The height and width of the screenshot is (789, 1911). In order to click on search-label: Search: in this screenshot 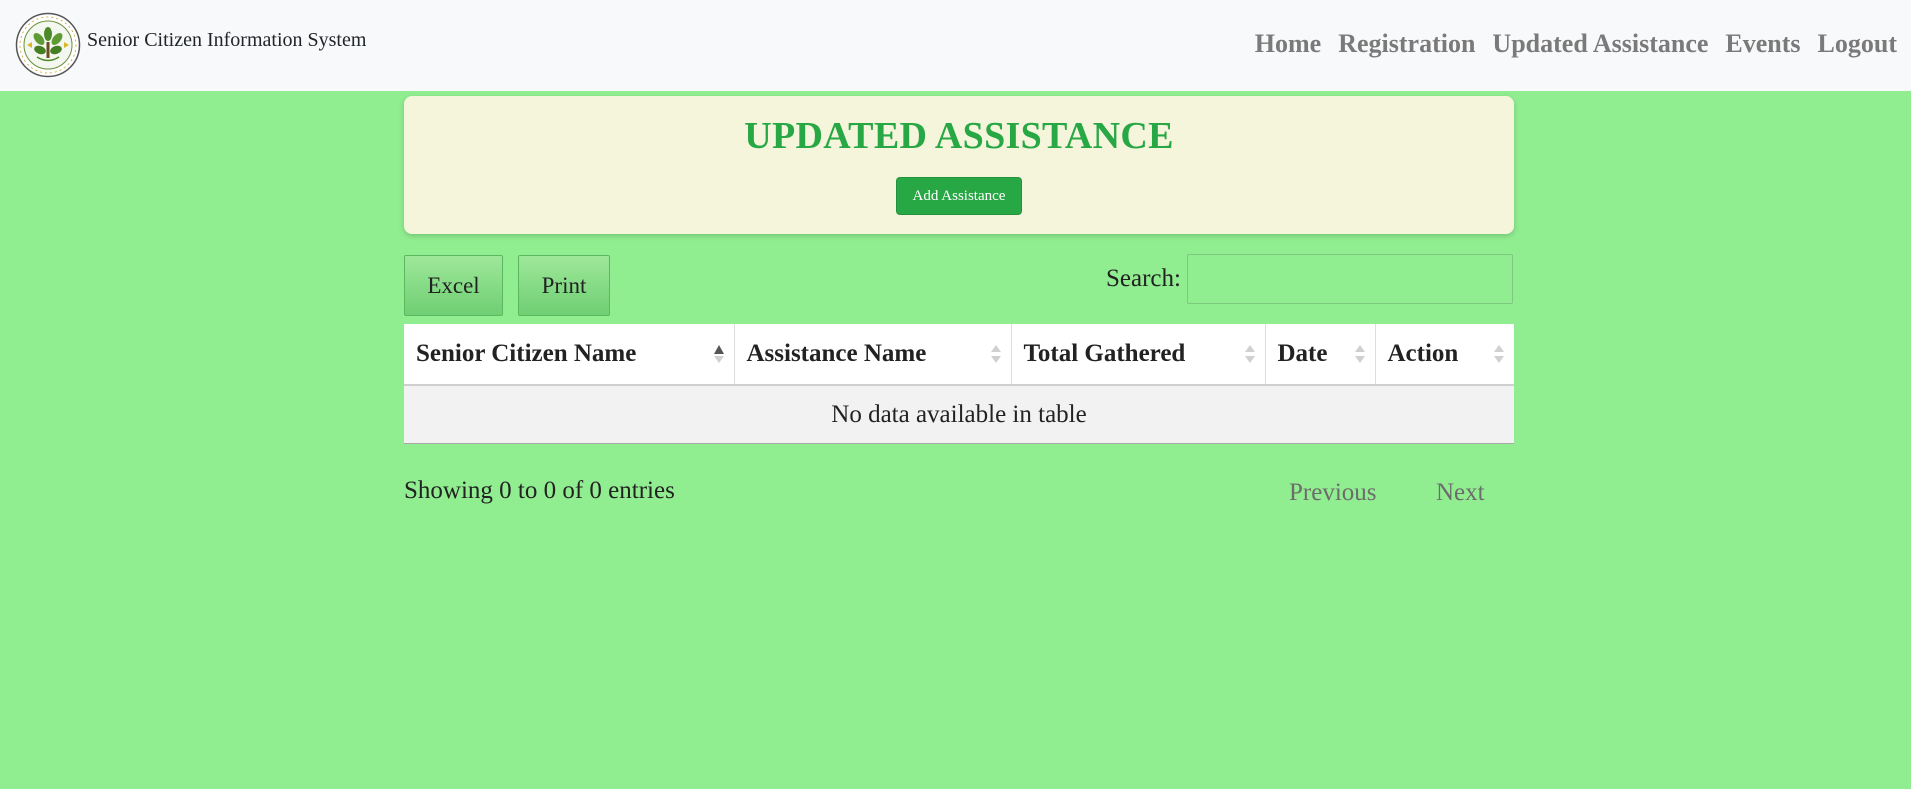, I will do `click(1143, 278)`.